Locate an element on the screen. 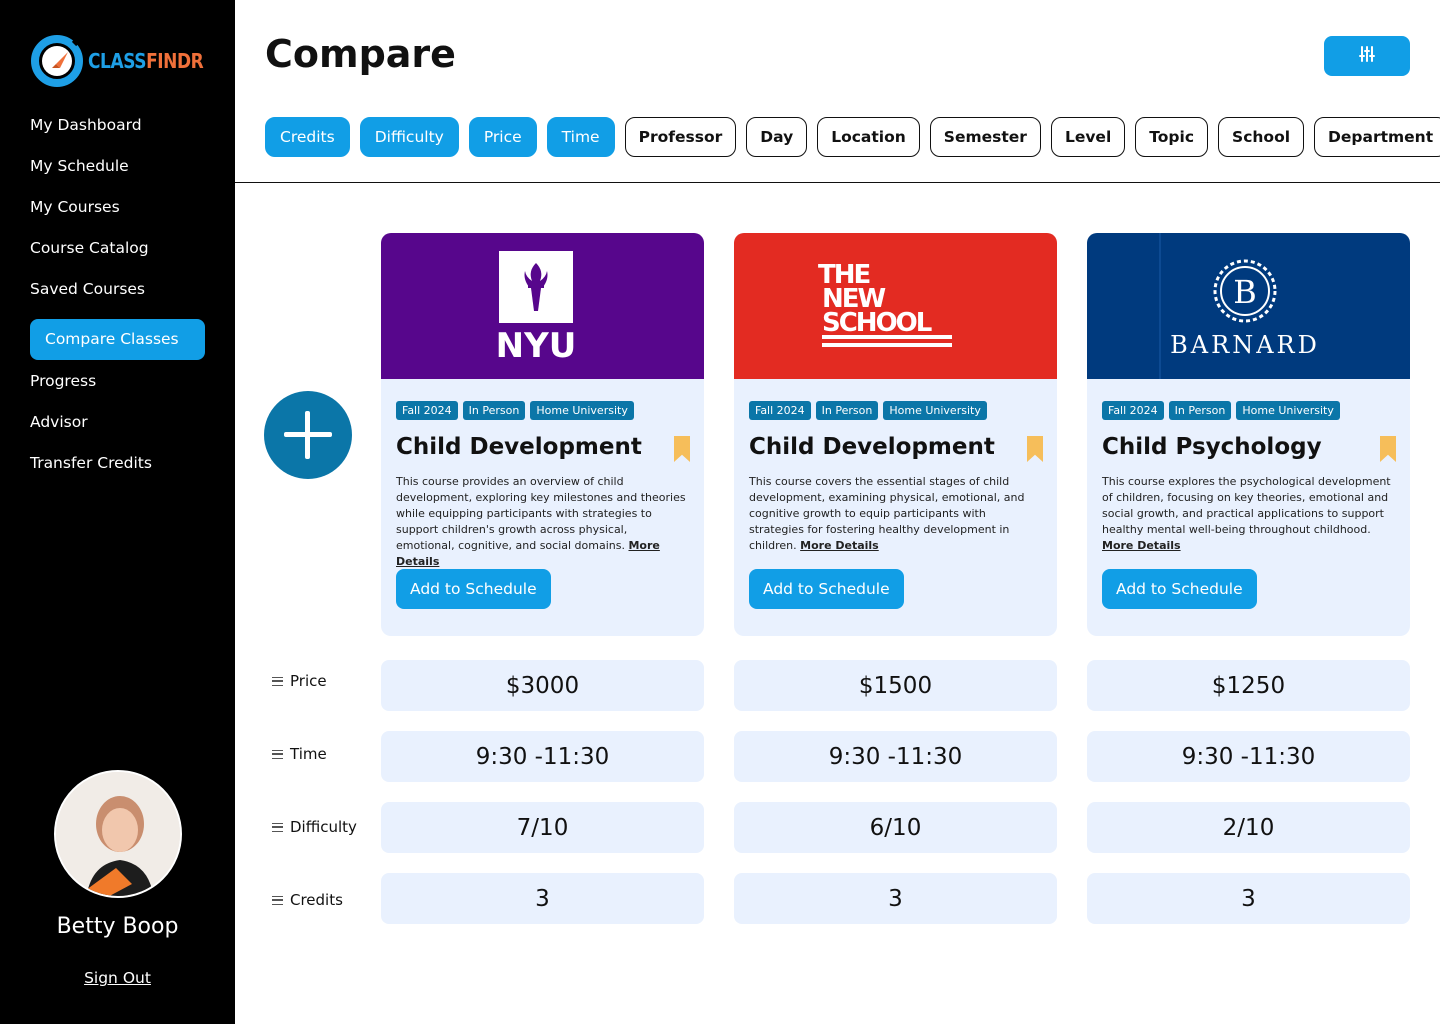 This screenshot has height=1024, width=1440. difficulty-cell: 6/10 is located at coordinates (895, 827).